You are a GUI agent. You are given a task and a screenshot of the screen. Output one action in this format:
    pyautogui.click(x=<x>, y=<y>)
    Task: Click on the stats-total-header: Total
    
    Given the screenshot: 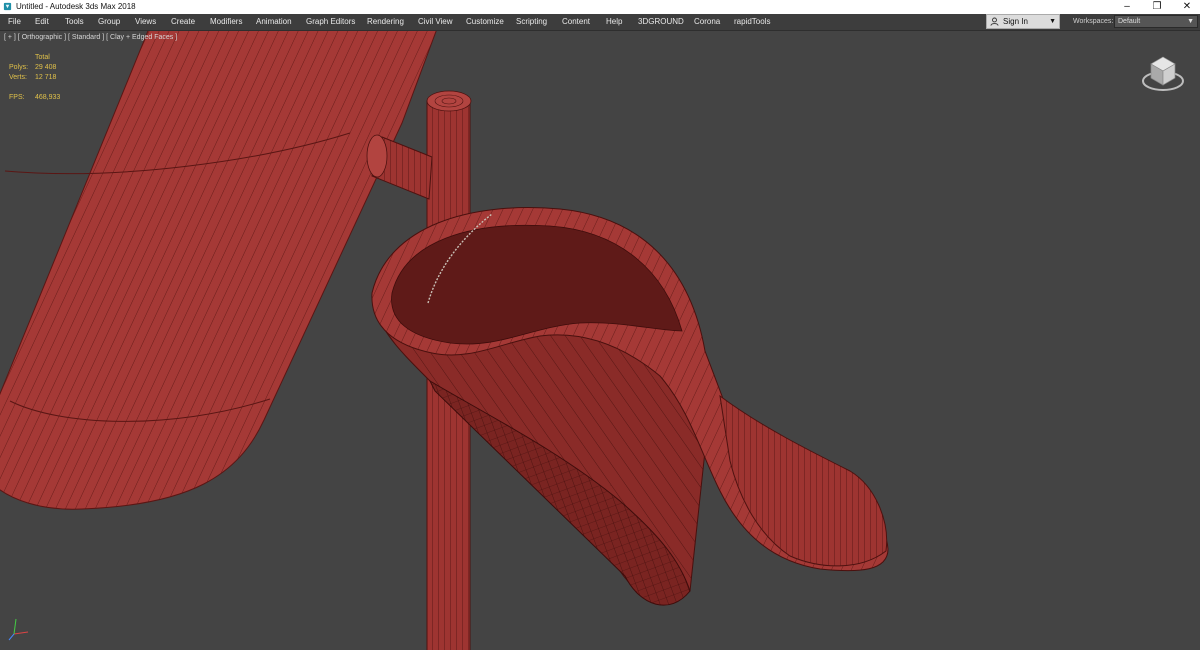 What is the action you would take?
    pyautogui.click(x=42, y=57)
    